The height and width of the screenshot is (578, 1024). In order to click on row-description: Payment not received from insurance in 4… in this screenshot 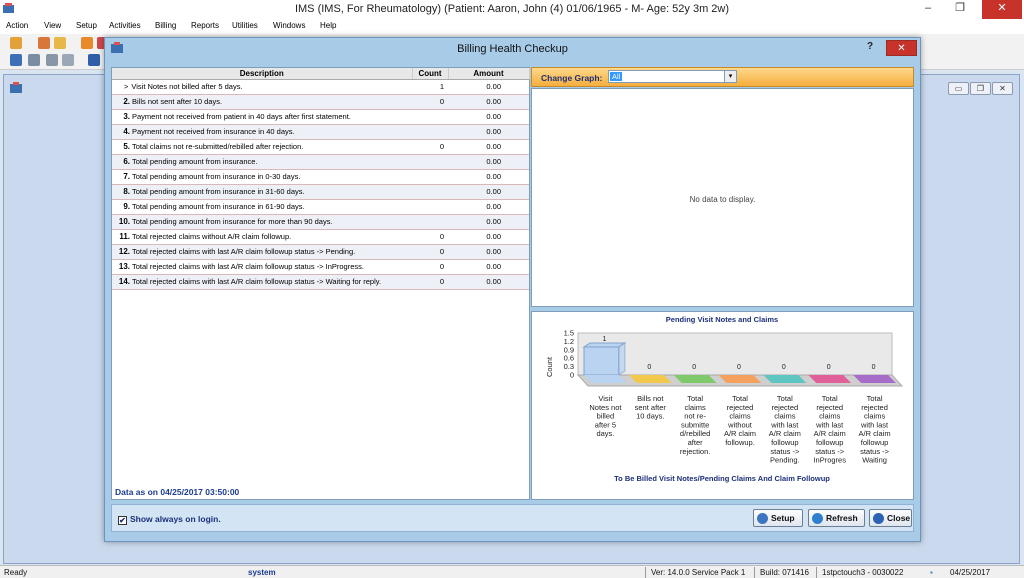, I will do `click(213, 131)`.